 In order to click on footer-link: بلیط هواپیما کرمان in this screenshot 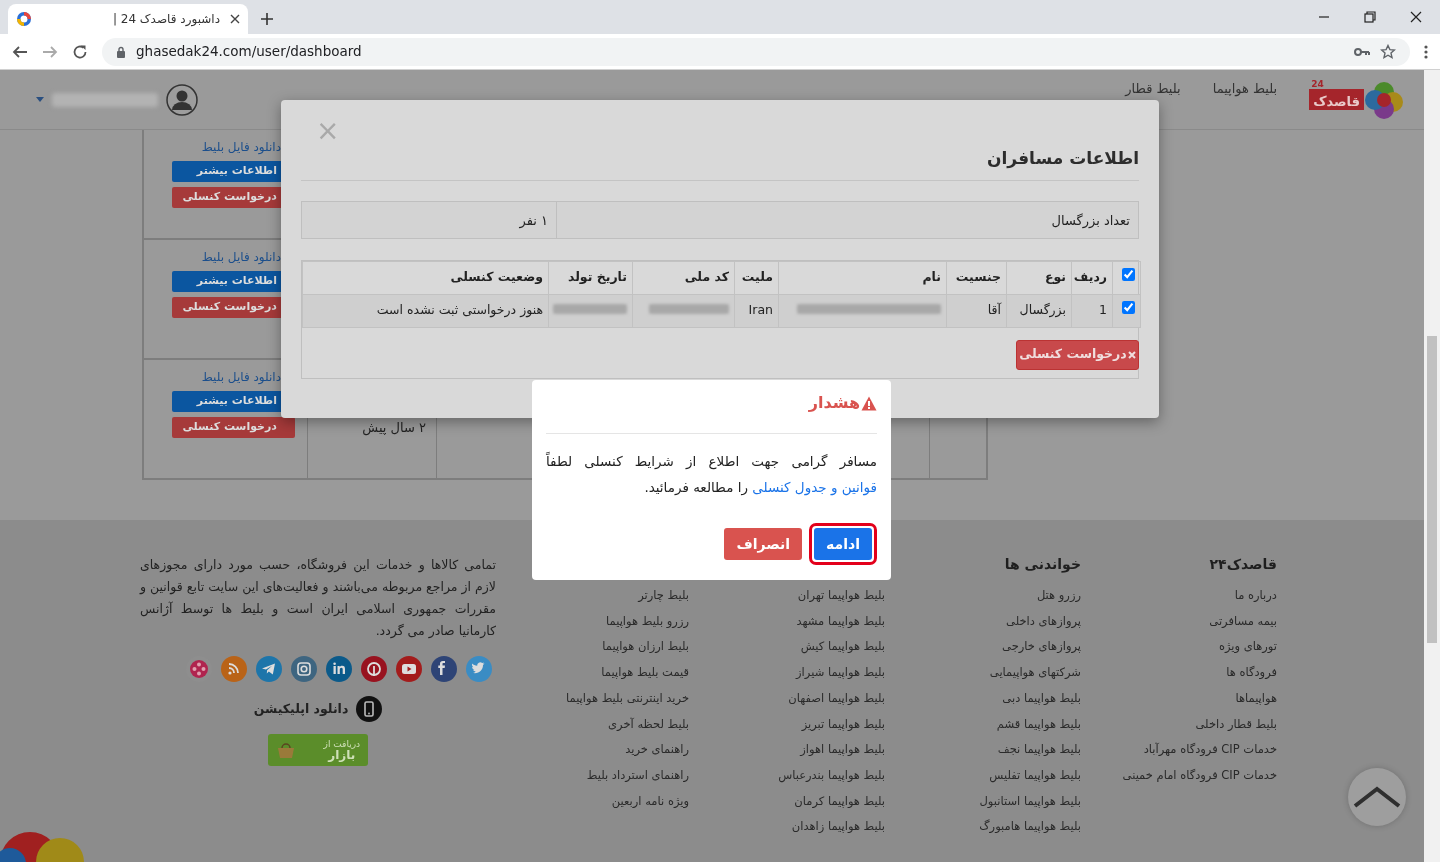, I will do `click(788, 801)`.